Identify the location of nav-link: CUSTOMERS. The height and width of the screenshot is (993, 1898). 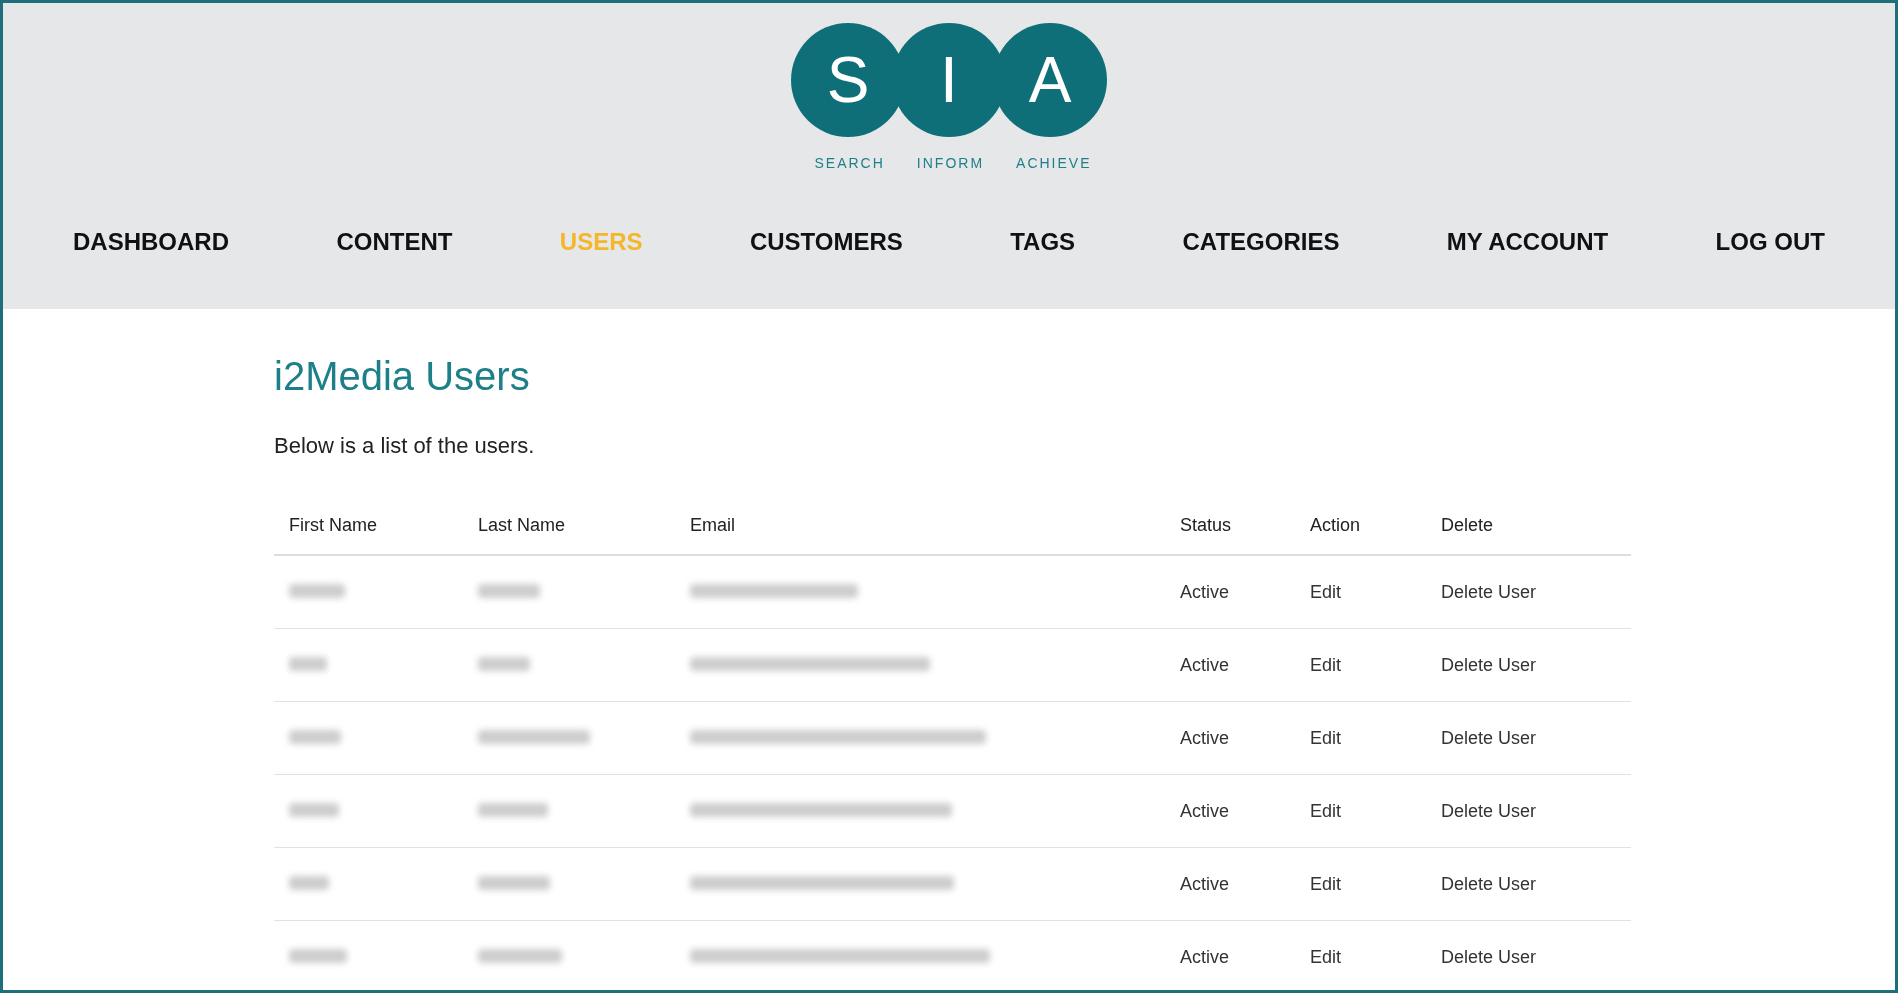
(826, 242).